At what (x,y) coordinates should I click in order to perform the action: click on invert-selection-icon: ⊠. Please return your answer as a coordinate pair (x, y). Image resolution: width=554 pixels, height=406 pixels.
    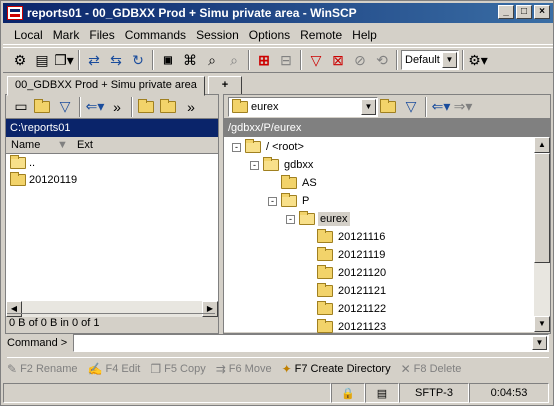
    Looking at the image, I should click on (338, 60).